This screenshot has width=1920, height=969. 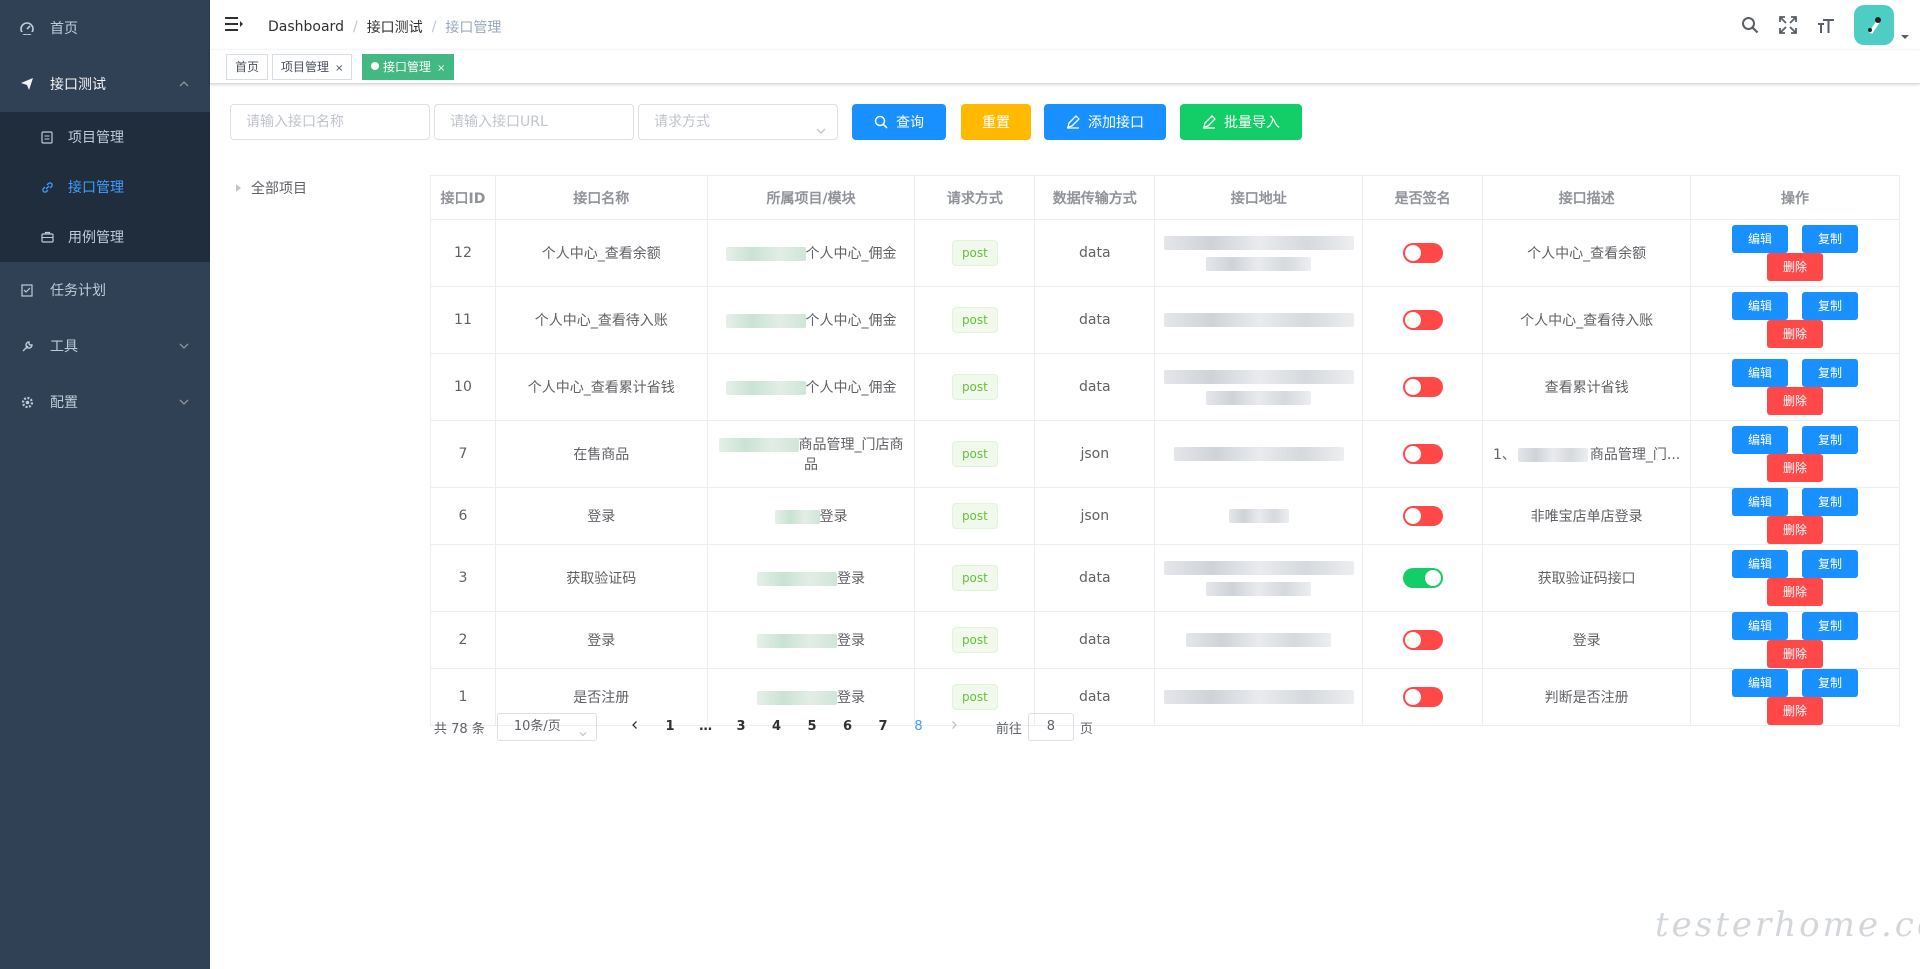 I want to click on cell-name: 个人中心_查看待入账, so click(x=601, y=320).